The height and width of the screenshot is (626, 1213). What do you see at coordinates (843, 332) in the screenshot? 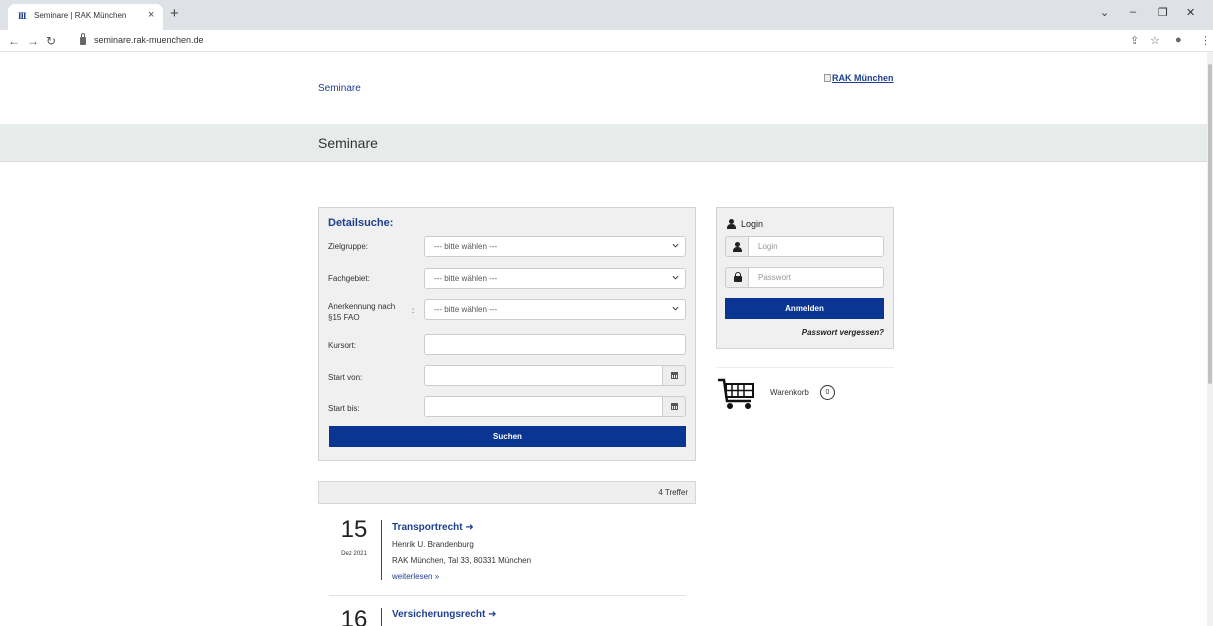
I see `forgot-password-link: Passwort vergessen?` at bounding box center [843, 332].